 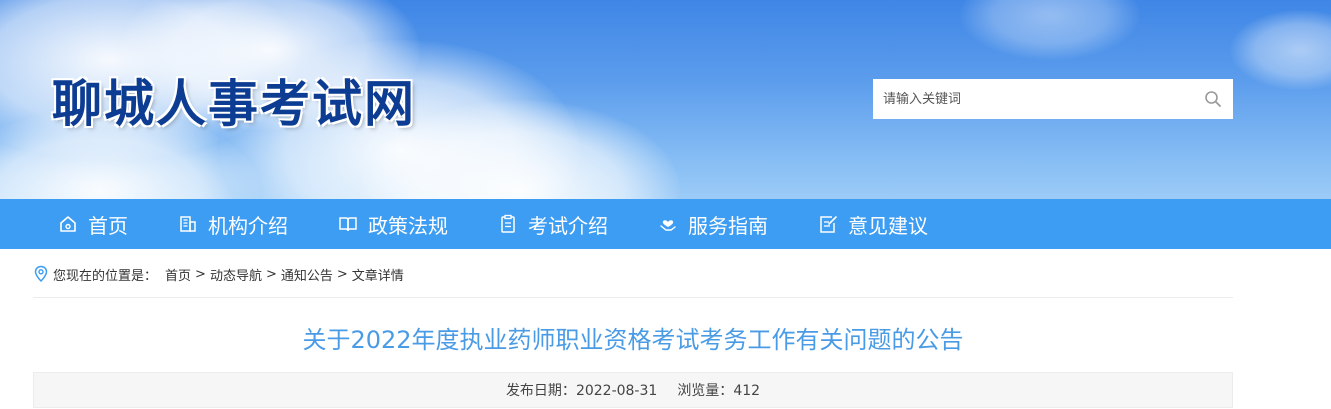 I want to click on nav-item-label: 意见建议, so click(x=888, y=225).